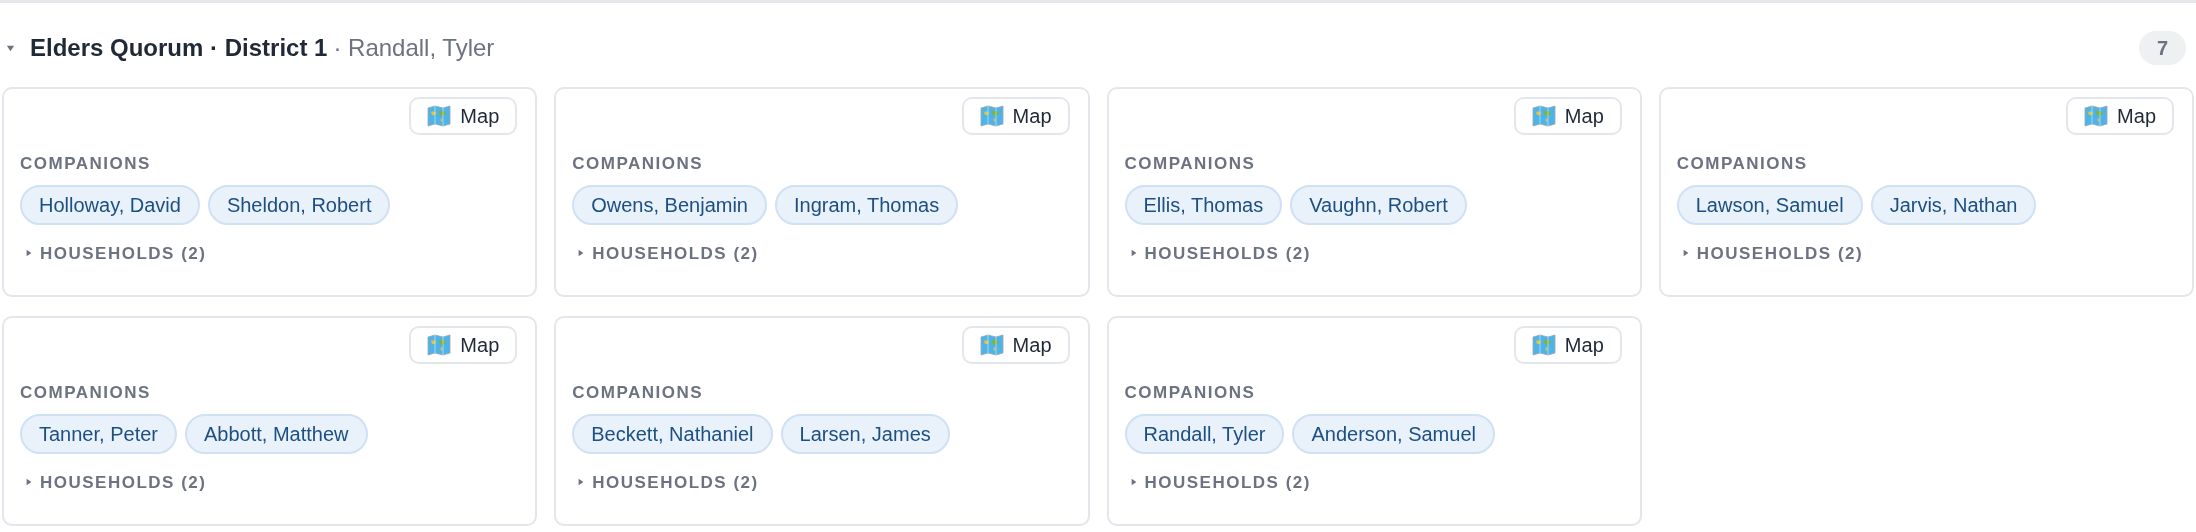 The image size is (2196, 532). I want to click on count-badge: 7, so click(2162, 48).